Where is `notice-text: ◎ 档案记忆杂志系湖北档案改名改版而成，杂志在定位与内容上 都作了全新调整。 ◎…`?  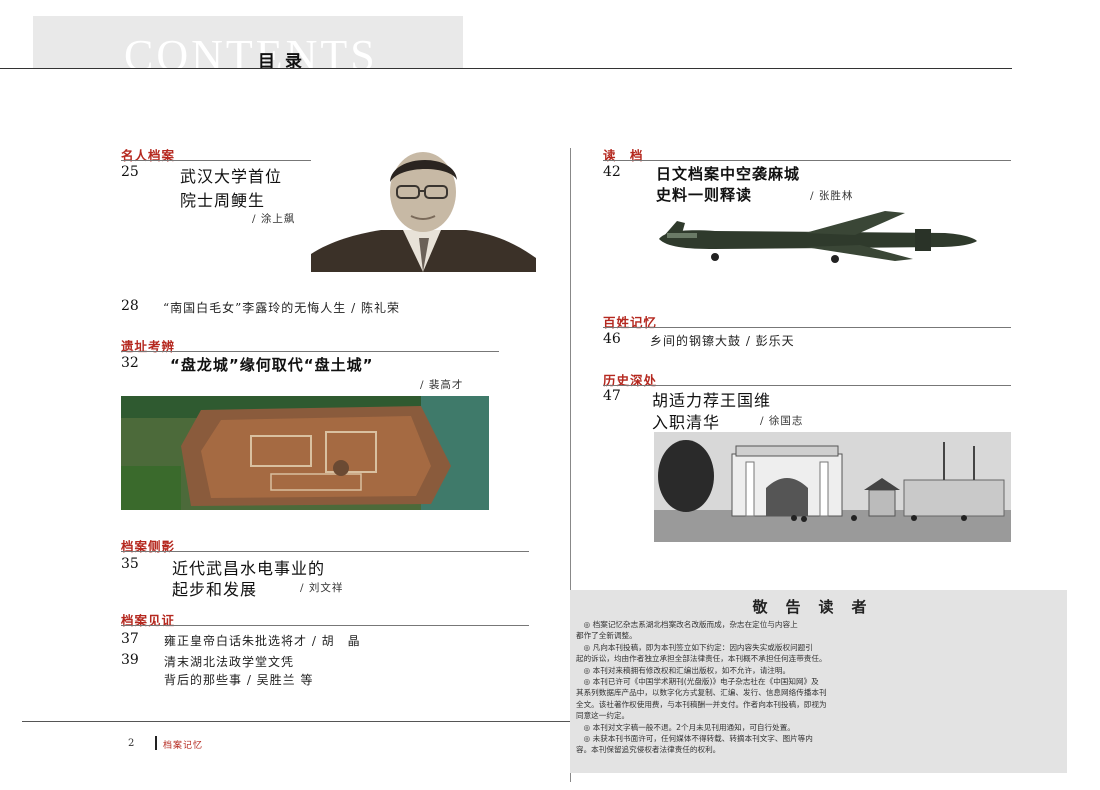
notice-text: ◎ 档案记忆杂志系湖北档案改名改版而成，杂志在定位与内容上 都作了全新调整。 ◎… is located at coordinates (821, 687).